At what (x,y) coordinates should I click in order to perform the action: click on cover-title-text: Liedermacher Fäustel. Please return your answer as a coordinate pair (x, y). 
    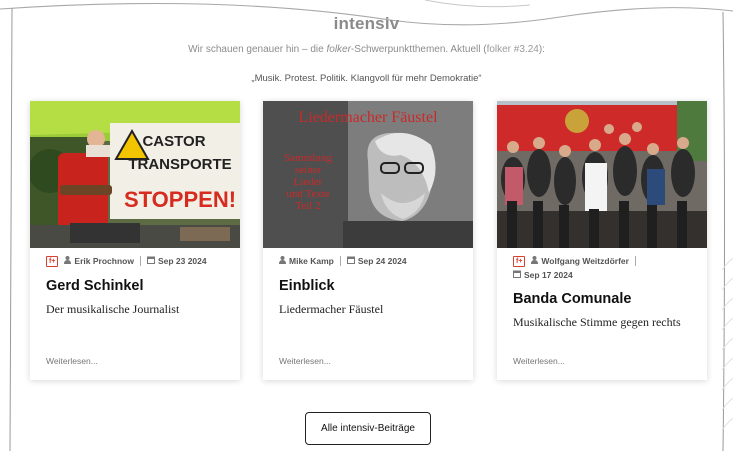
    Looking at the image, I should click on (368, 117).